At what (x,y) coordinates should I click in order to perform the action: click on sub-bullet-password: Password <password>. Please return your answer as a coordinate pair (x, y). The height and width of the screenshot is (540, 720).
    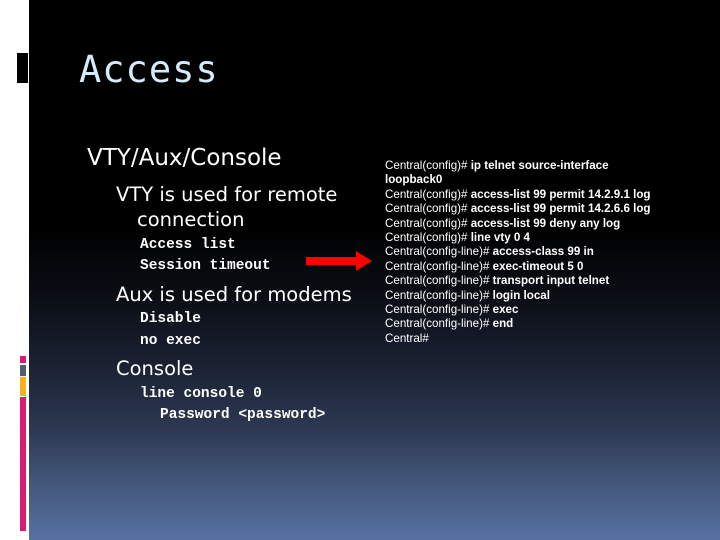
    Looking at the image, I should click on (243, 415).